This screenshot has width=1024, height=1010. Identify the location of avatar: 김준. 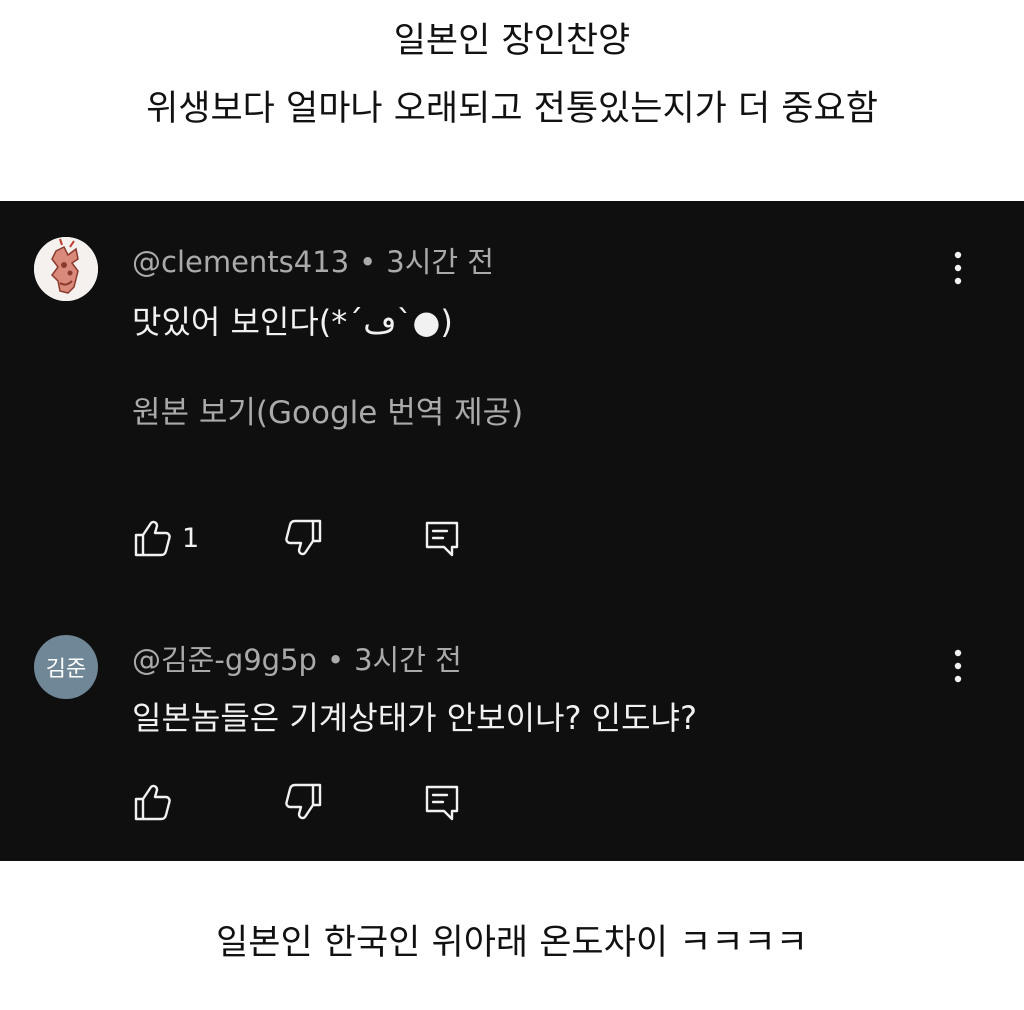
(66, 667).